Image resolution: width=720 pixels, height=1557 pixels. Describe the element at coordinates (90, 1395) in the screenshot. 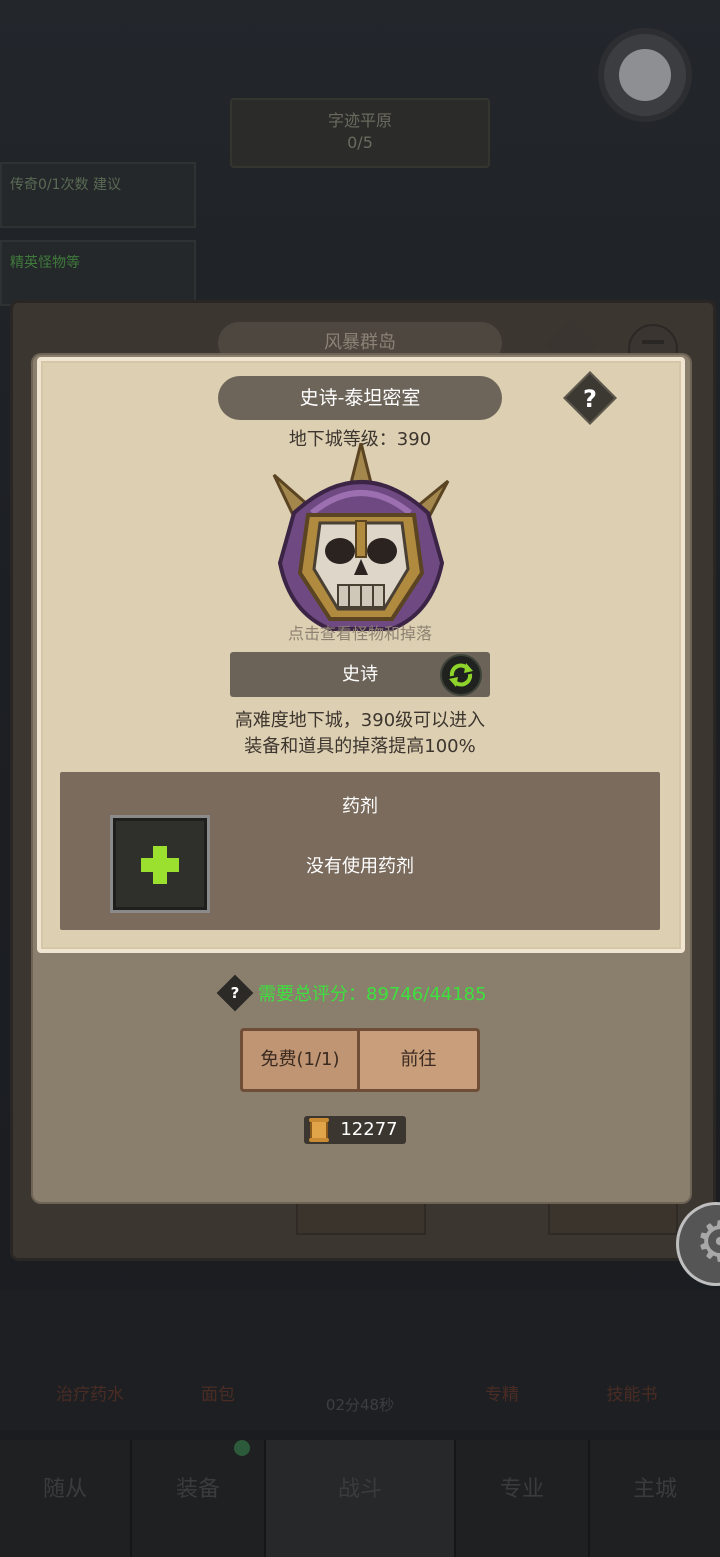

I see `bg-item-potion: 治疗药水` at that location.